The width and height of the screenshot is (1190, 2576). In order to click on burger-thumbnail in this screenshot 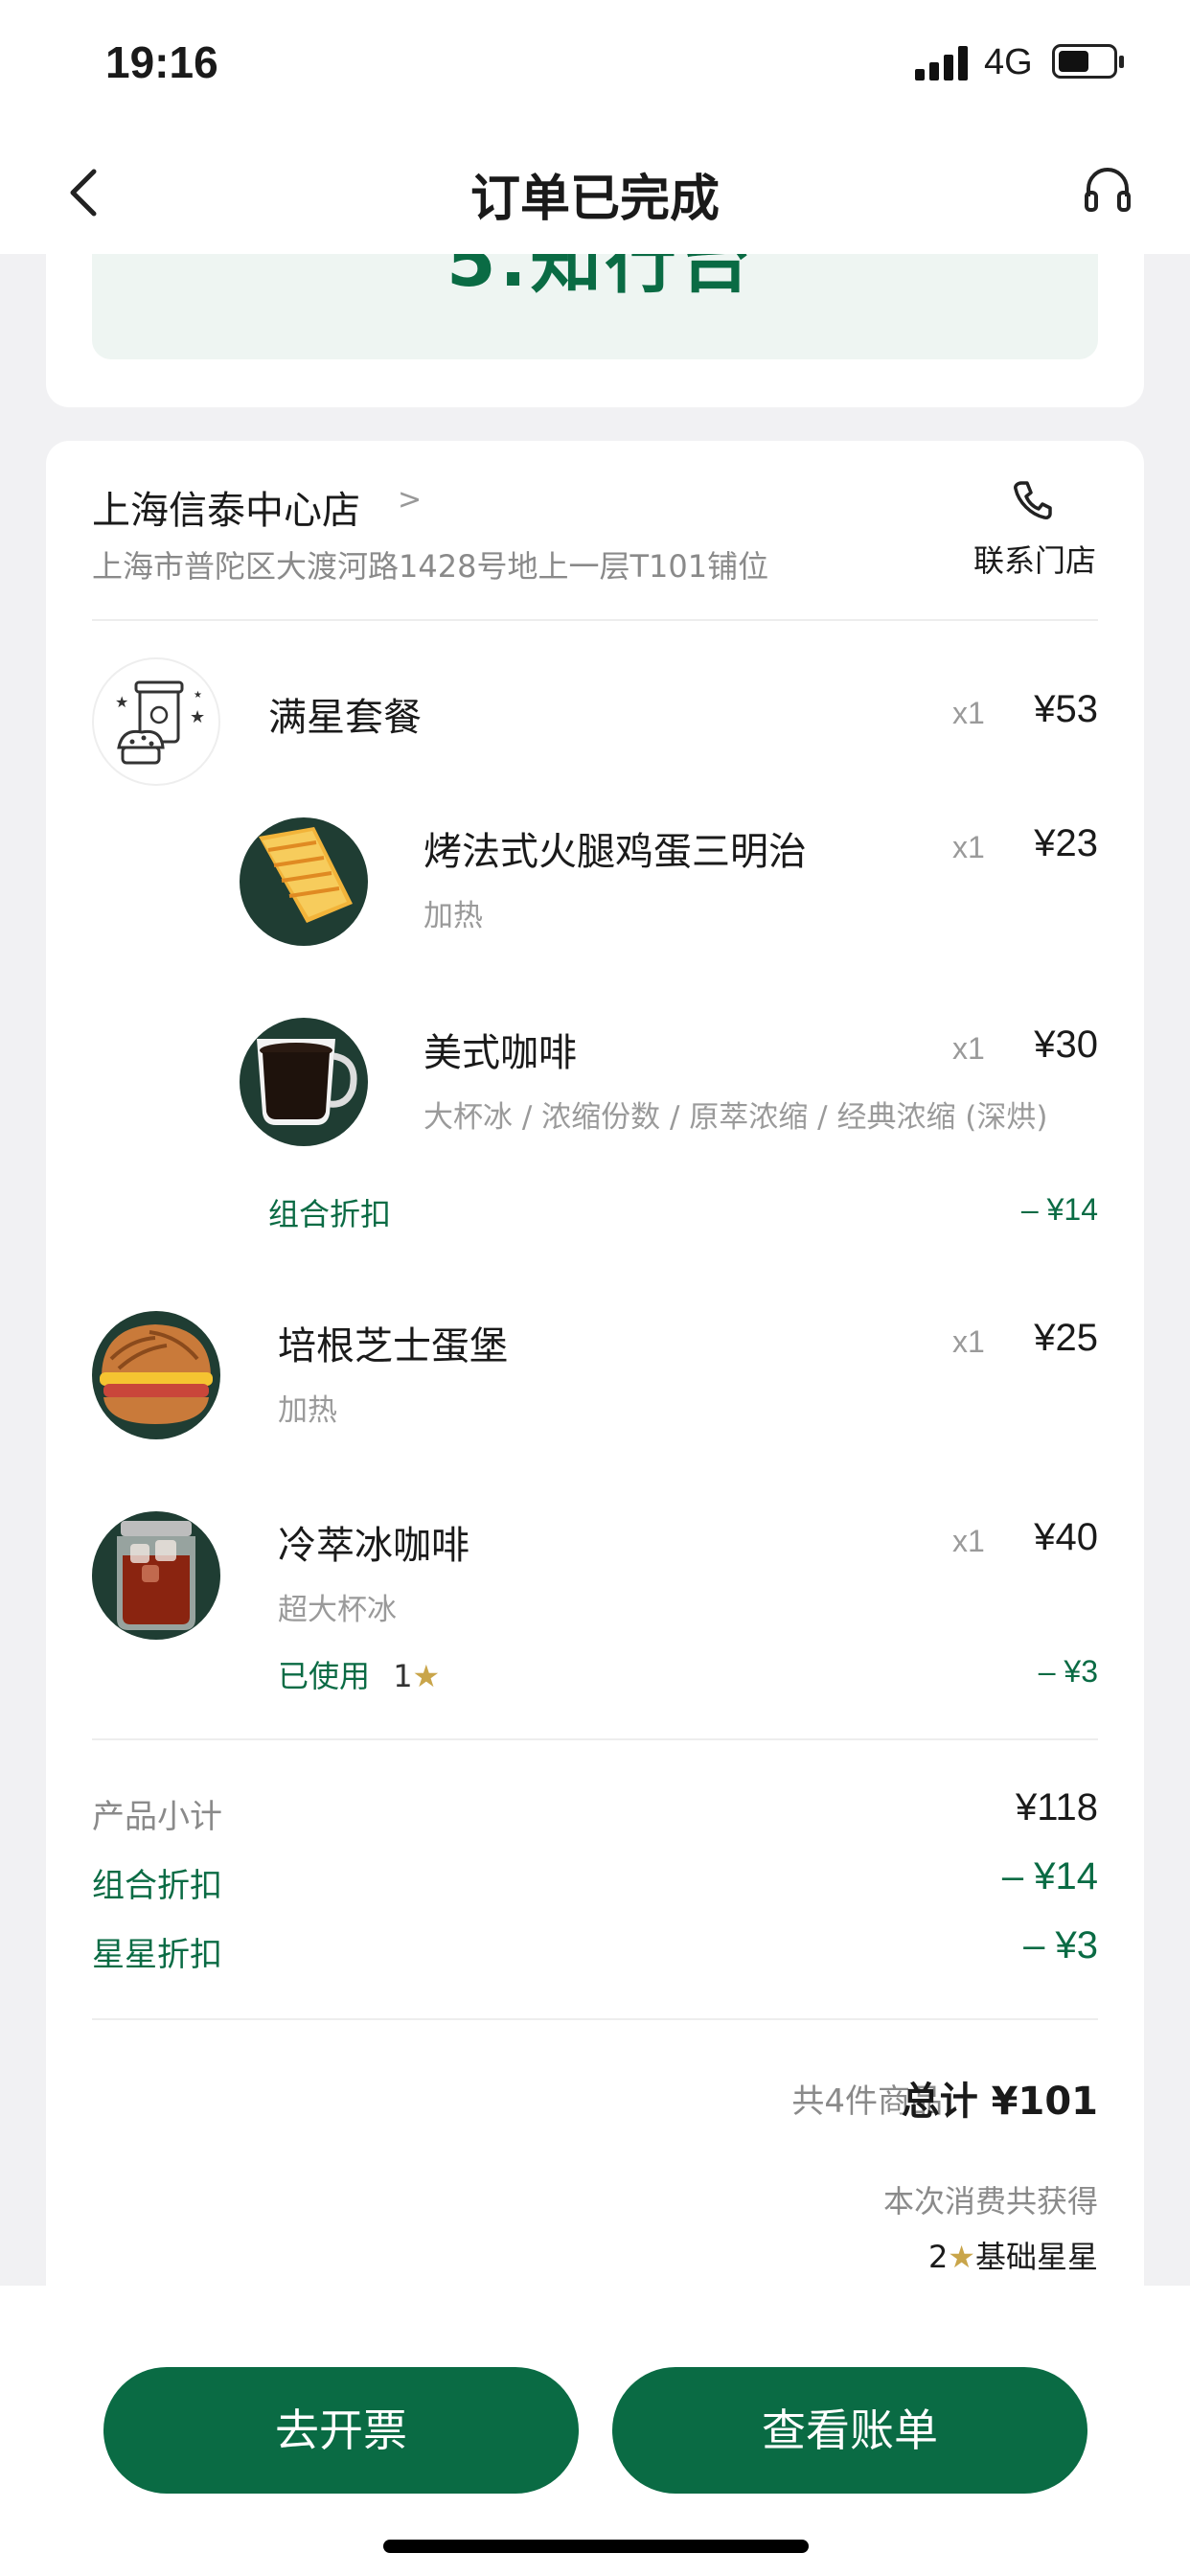, I will do `click(156, 1375)`.